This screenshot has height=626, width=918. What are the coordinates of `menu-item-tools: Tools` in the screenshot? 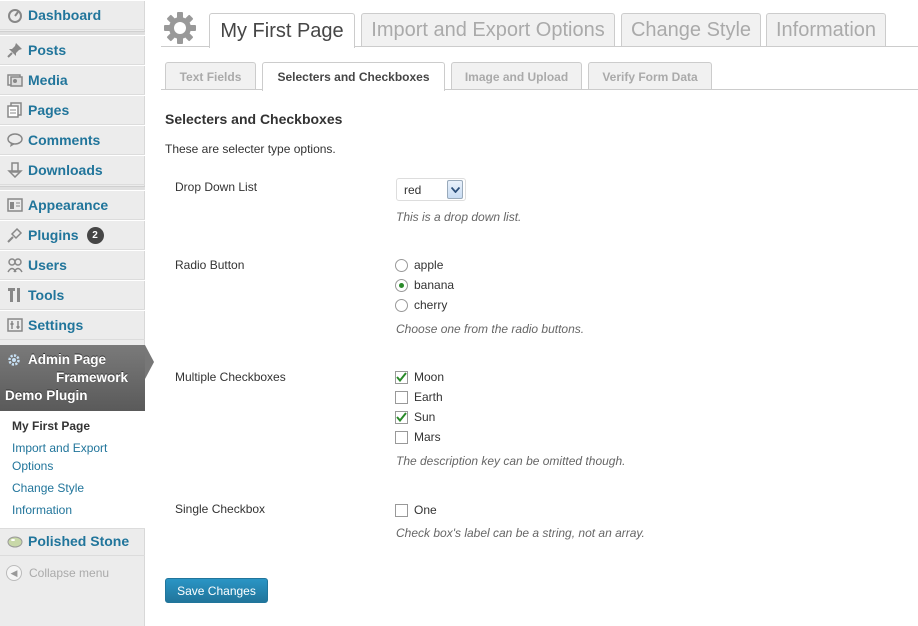 It's located at (72, 295).